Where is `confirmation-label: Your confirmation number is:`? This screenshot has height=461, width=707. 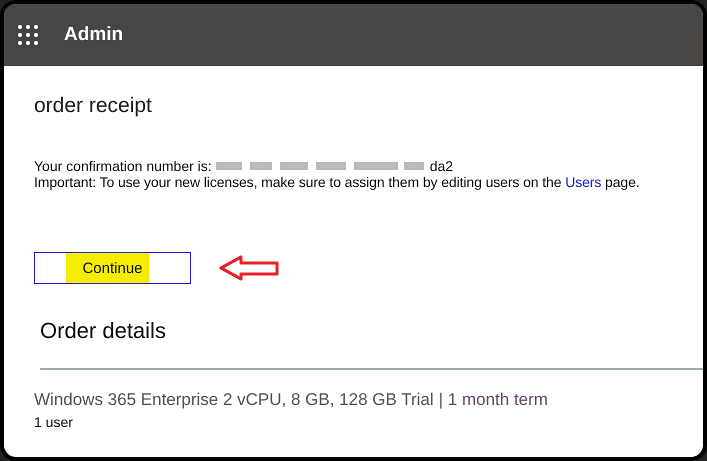
confirmation-label: Your confirmation number is: is located at coordinates (123, 166).